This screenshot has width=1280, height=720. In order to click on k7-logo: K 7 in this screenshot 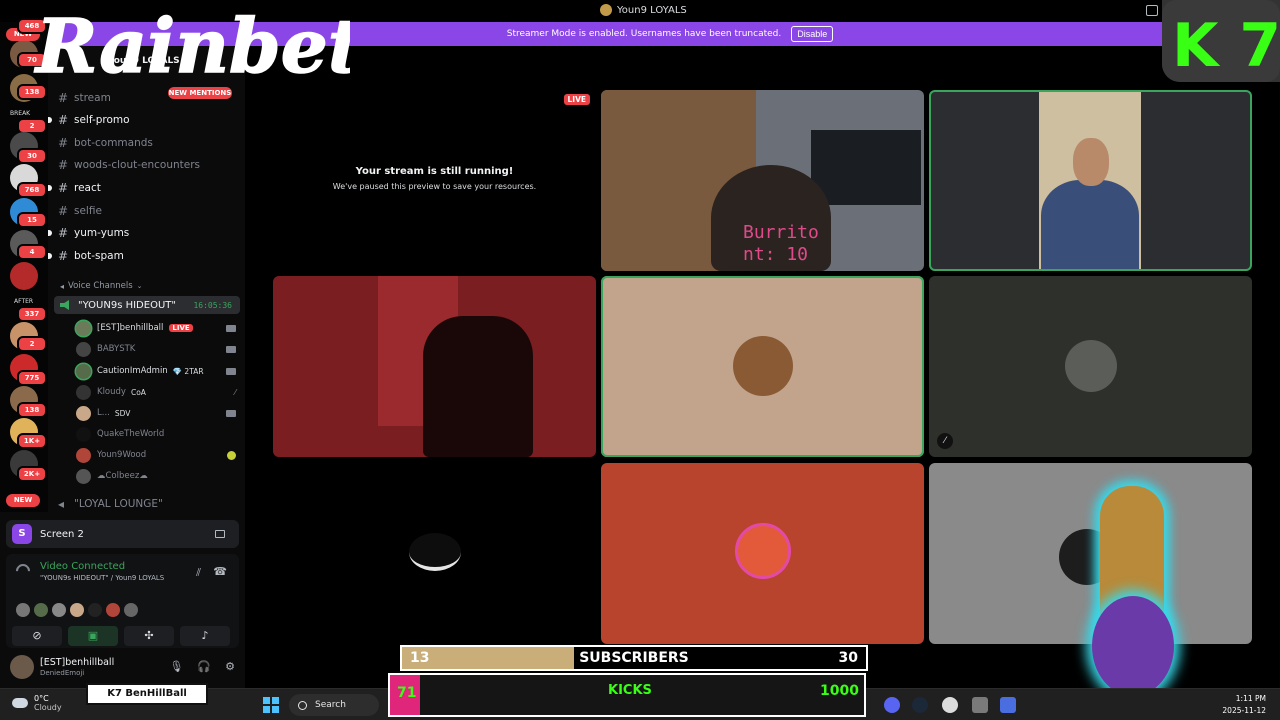, I will do `click(1221, 41)`.